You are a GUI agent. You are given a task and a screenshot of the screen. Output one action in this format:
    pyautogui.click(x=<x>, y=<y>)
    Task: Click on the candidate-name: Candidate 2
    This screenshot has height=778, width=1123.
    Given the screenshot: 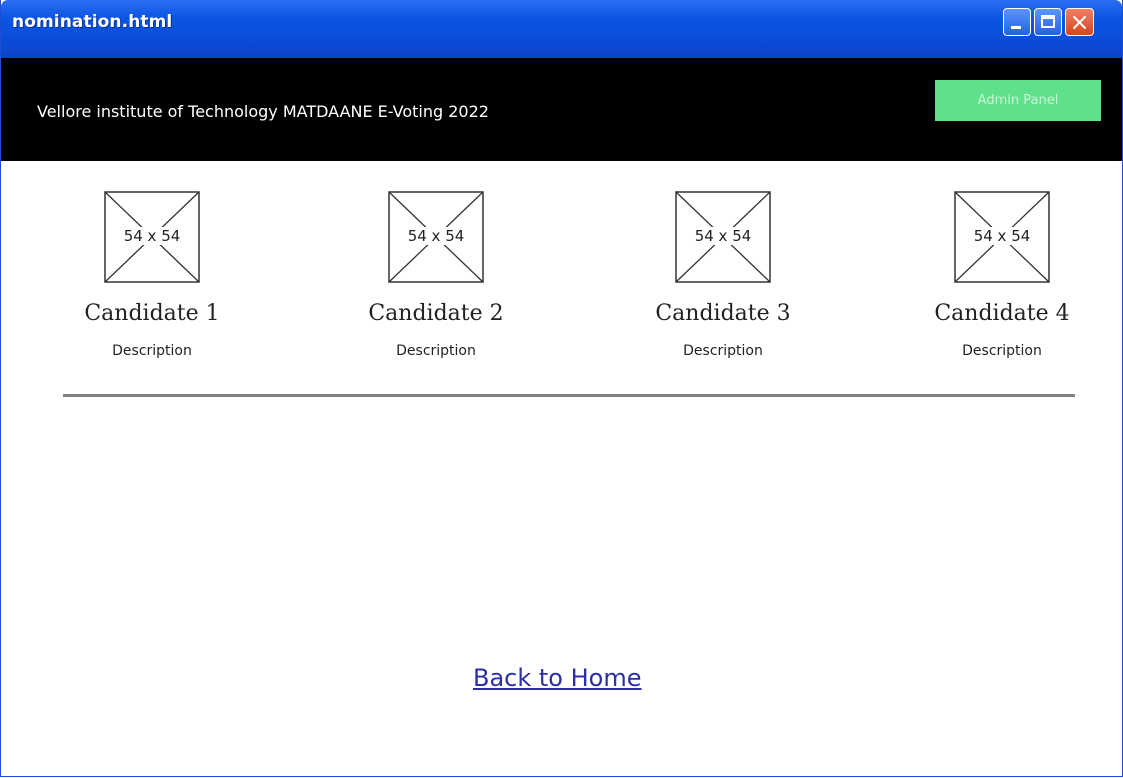 What is the action you would take?
    pyautogui.click(x=436, y=313)
    